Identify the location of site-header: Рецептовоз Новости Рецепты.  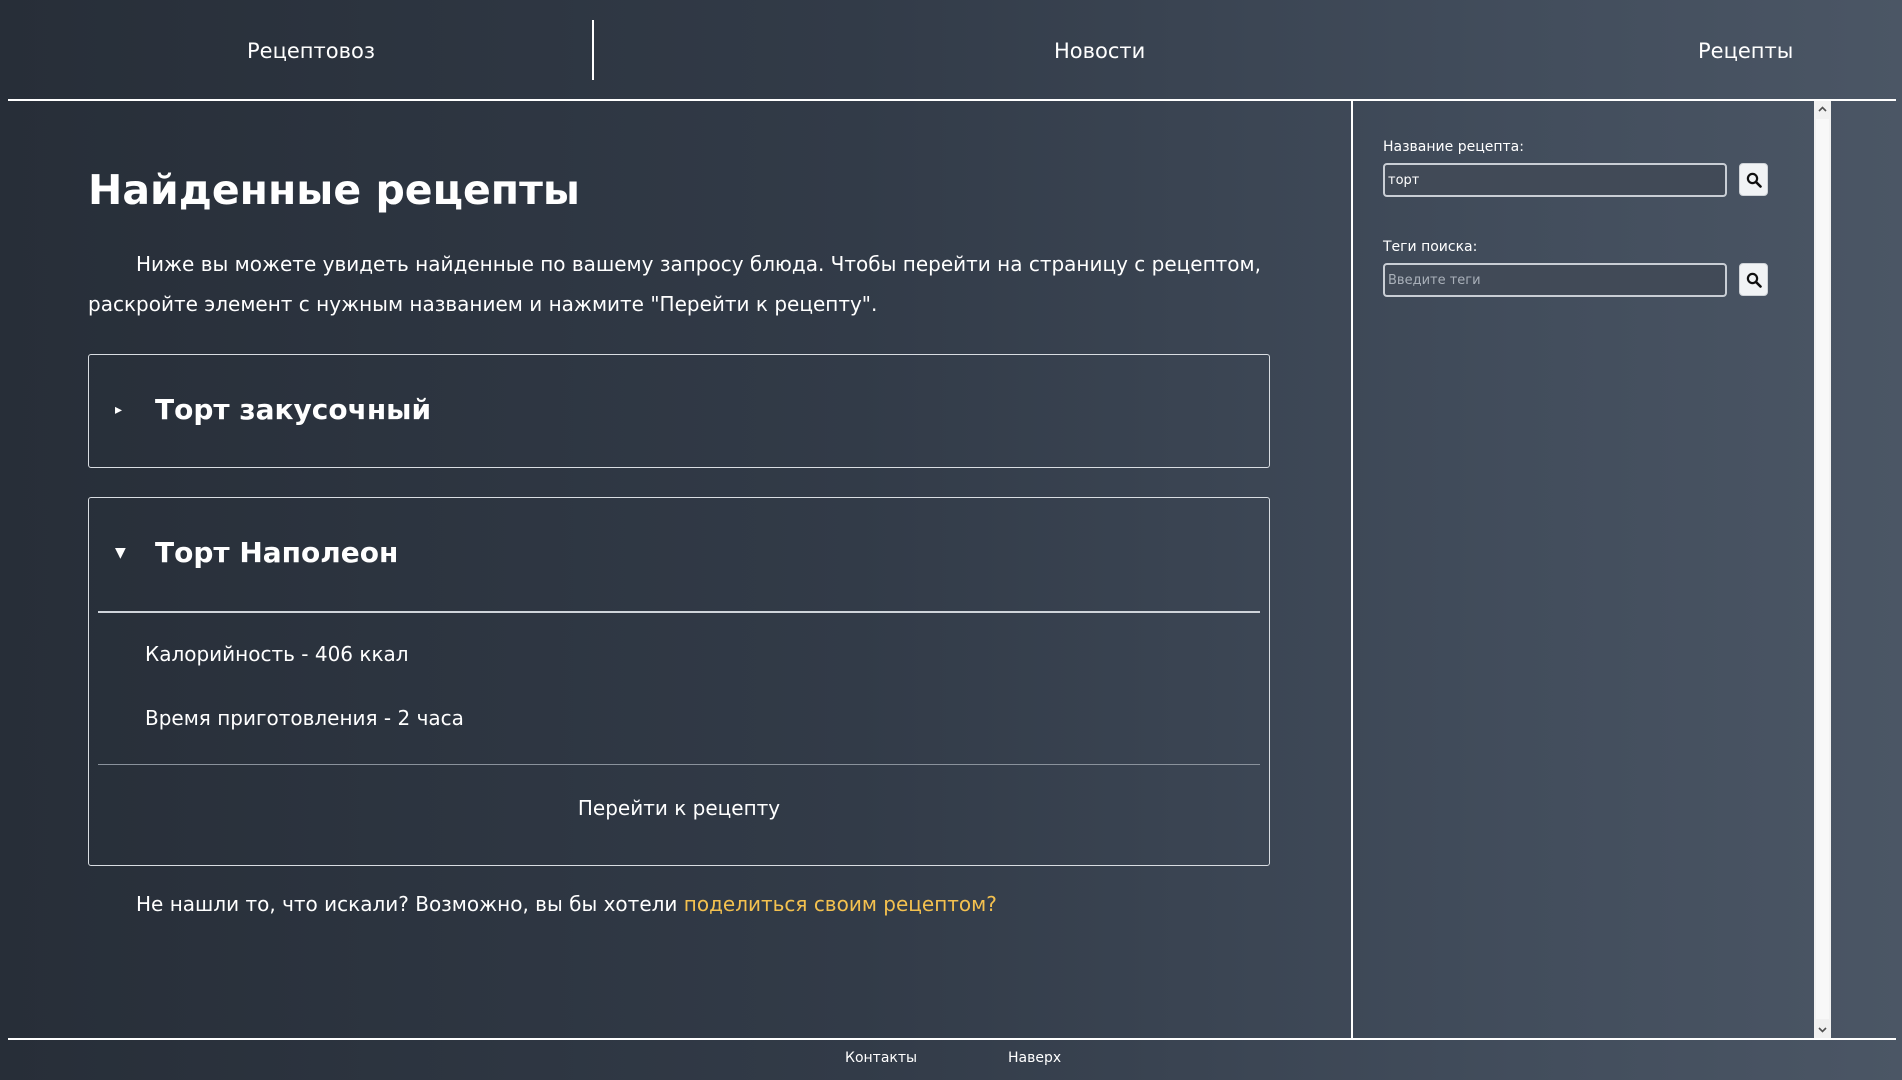
(951, 50).